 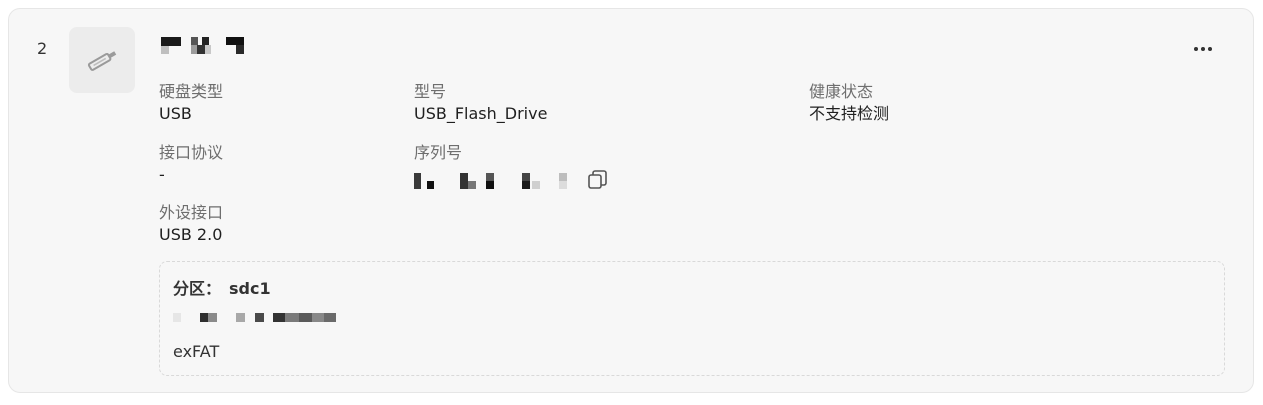 What do you see at coordinates (430, 91) in the screenshot?
I see `model-label: 型号` at bounding box center [430, 91].